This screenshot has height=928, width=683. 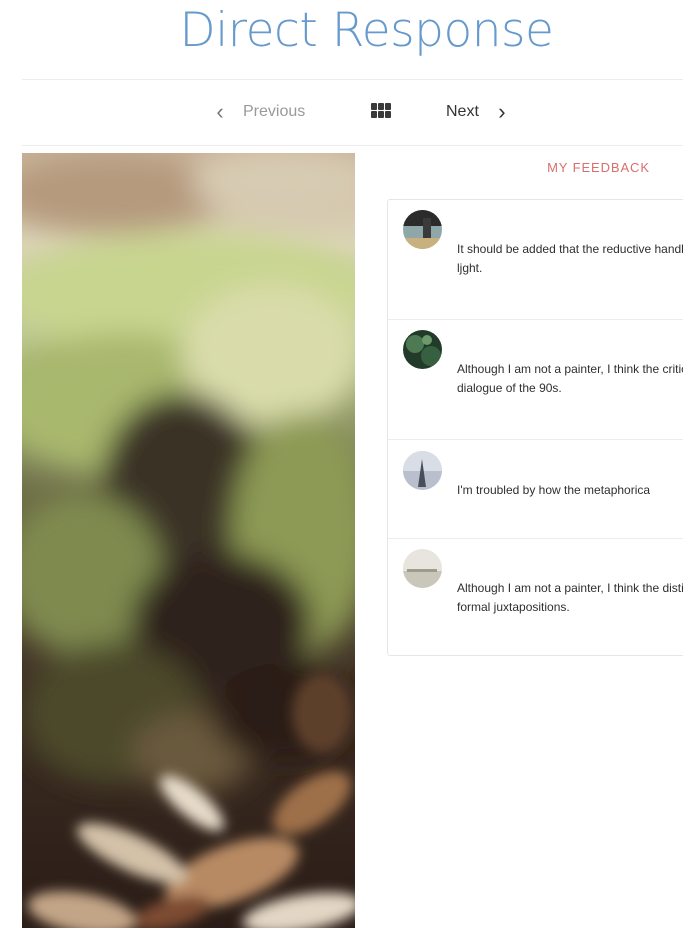 What do you see at coordinates (462, 111) in the screenshot?
I see `next-label: Next` at bounding box center [462, 111].